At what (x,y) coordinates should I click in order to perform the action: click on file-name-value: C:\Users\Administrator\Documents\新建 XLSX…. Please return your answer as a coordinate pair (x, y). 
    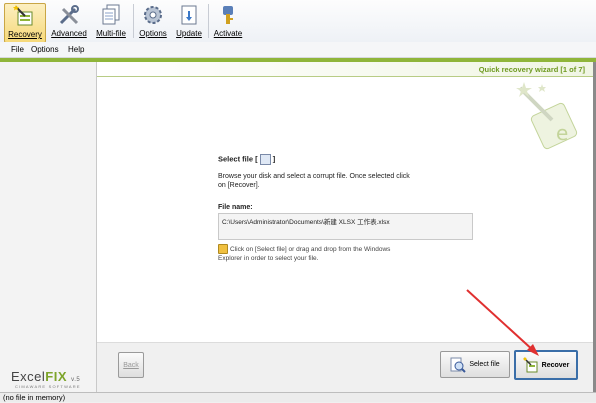
    Looking at the image, I should click on (306, 222).